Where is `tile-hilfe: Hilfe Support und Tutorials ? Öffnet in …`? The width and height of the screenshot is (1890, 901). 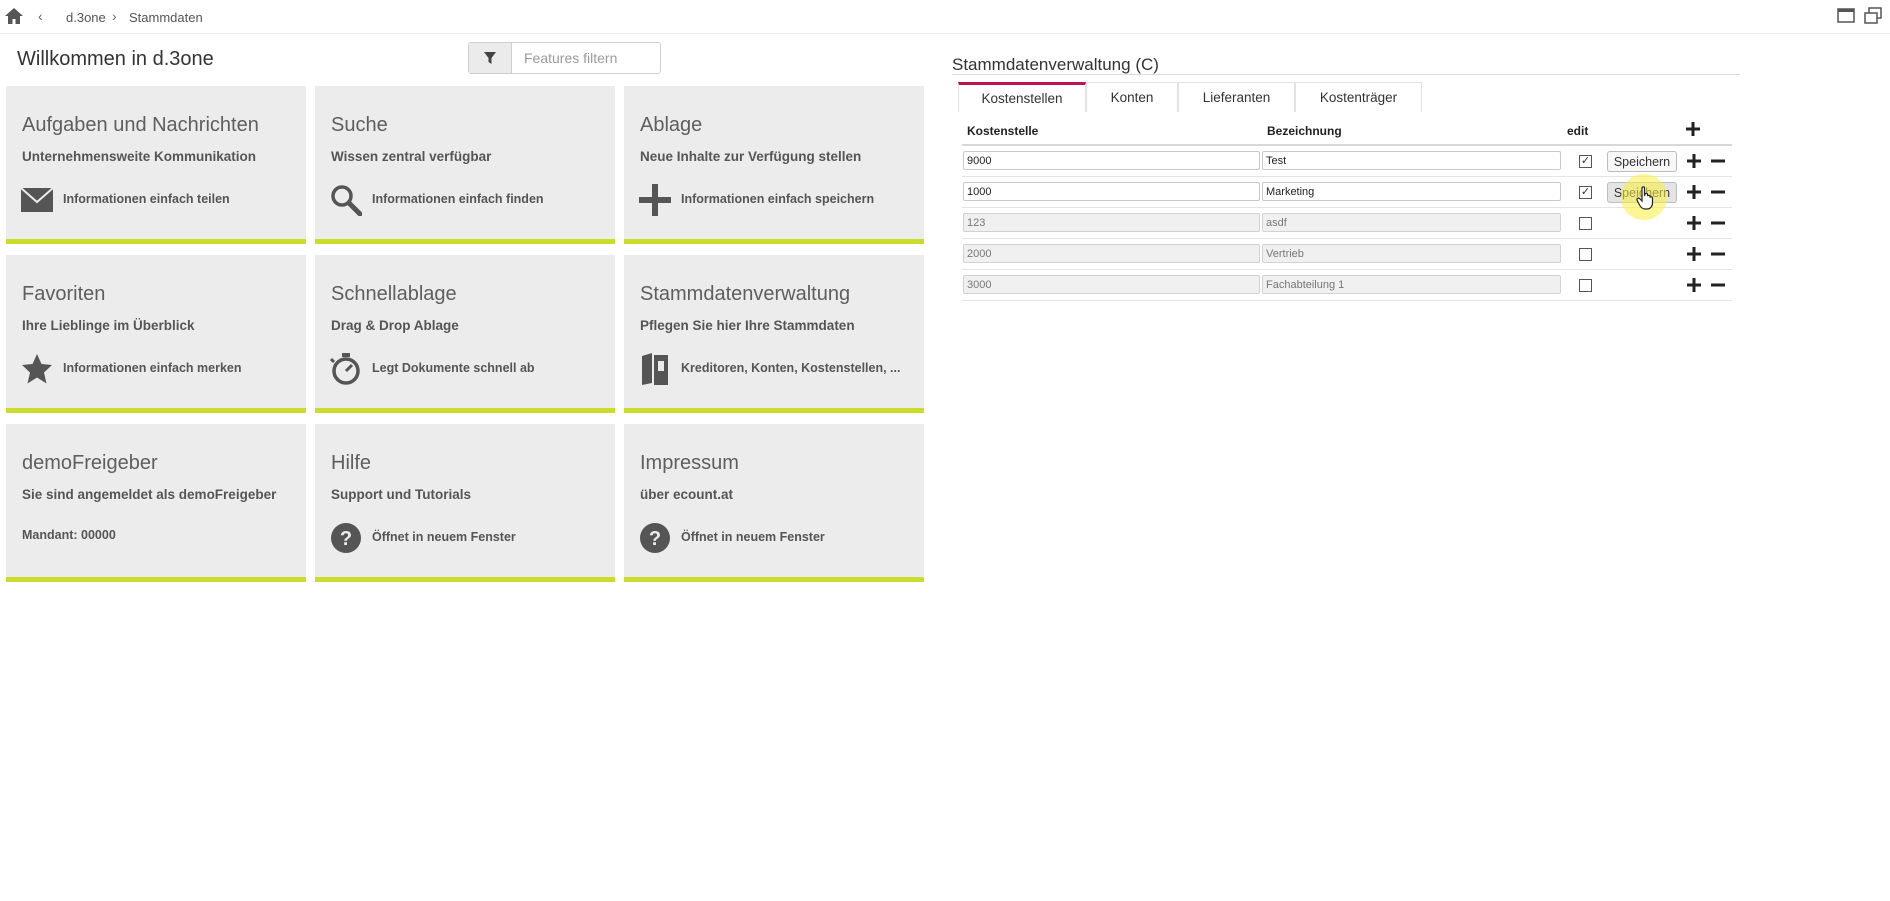 tile-hilfe: Hilfe Support und Tutorials ? Öffnet in … is located at coordinates (465, 503).